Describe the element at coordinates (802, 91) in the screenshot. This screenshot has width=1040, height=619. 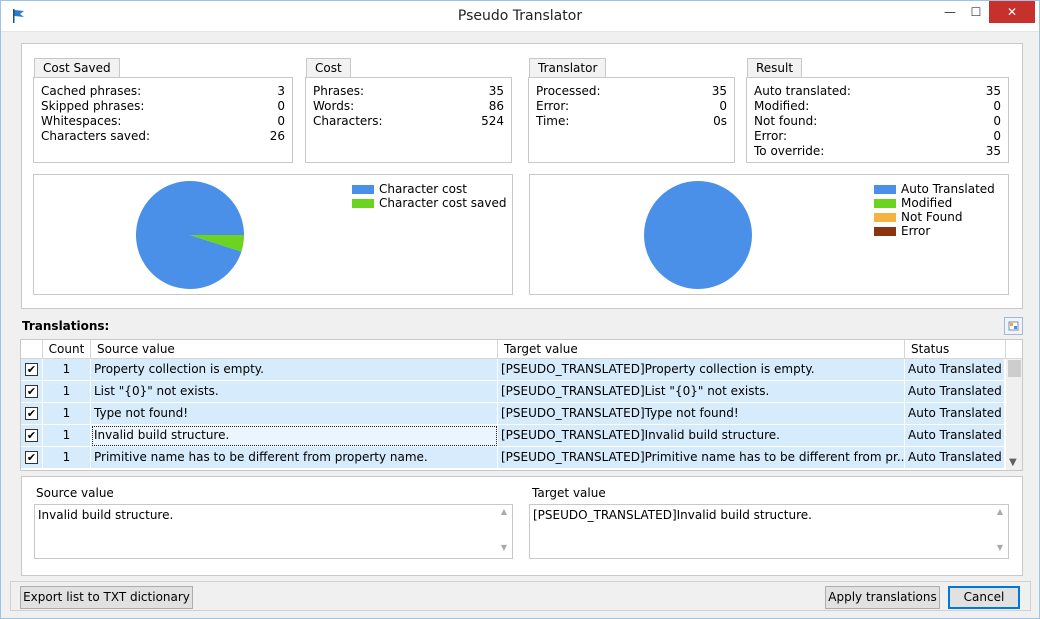
I see `stat-label: Auto translated:` at that location.